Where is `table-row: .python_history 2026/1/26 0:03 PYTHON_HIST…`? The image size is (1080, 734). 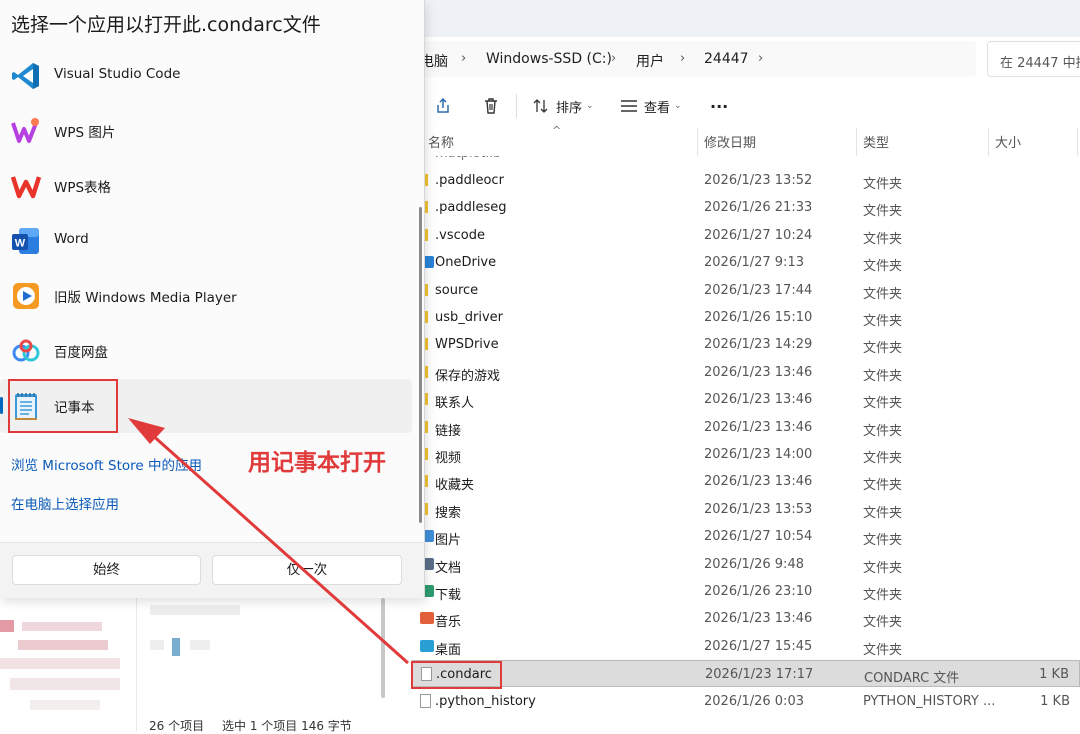
table-row: .python_history 2026/1/26 0:03 PYTHON_HIST… is located at coordinates (746, 701).